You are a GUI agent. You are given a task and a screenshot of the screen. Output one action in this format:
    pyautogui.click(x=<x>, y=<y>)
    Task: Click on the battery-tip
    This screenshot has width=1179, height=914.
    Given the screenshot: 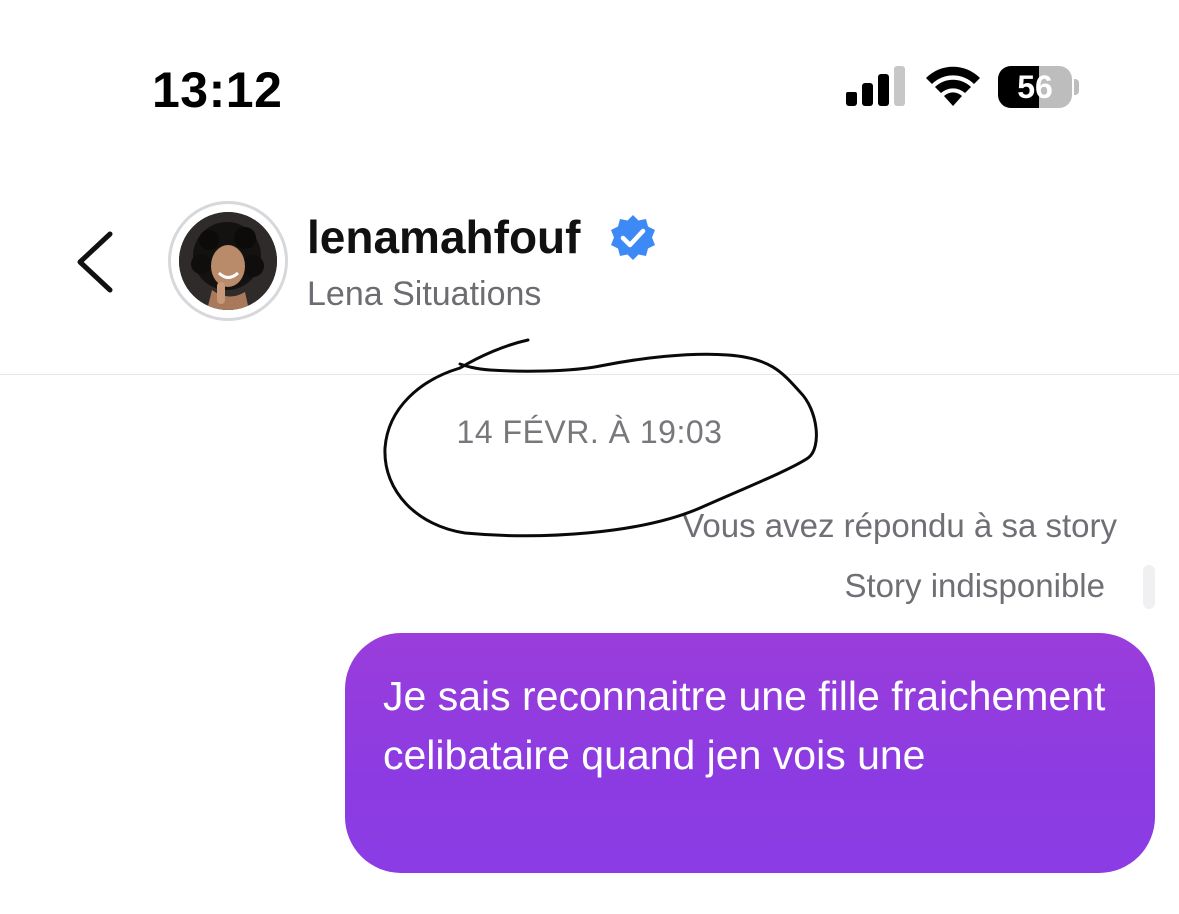 What is the action you would take?
    pyautogui.click(x=1076, y=87)
    